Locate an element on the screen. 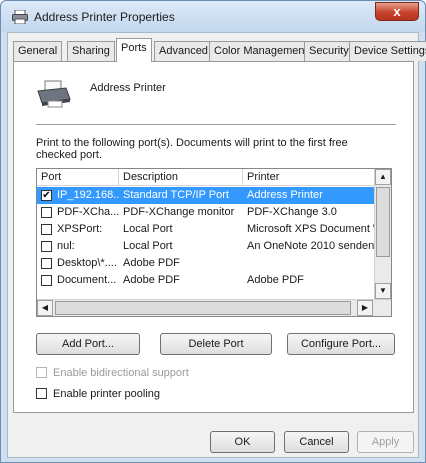  port-row: nul: Local Port An OneNote 2010 senden is located at coordinates (206, 246).